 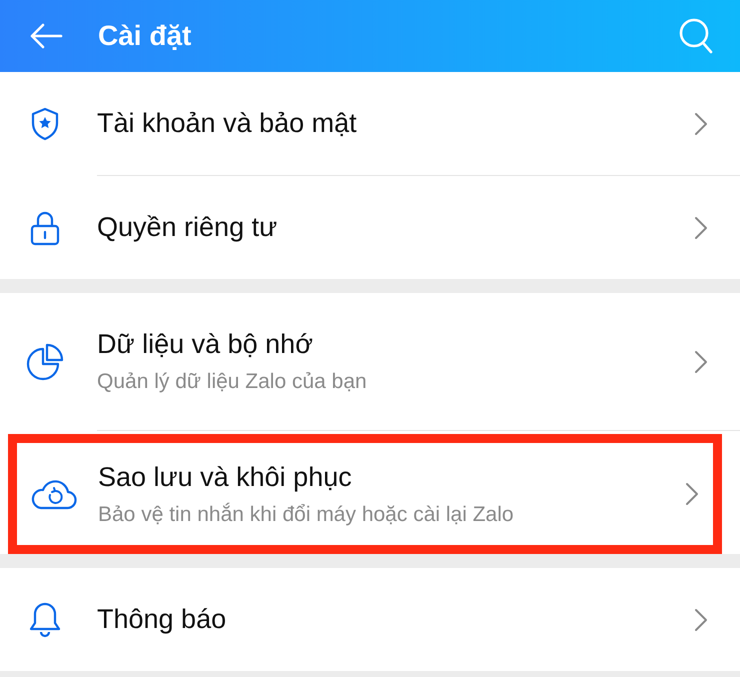 I want to click on back-arrow-icon, so click(x=46, y=36).